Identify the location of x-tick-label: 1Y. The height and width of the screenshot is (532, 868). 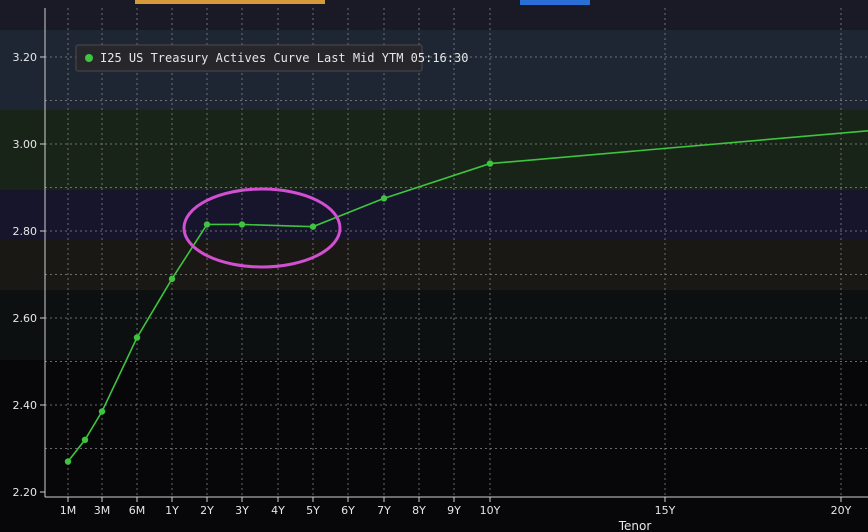
(172, 510).